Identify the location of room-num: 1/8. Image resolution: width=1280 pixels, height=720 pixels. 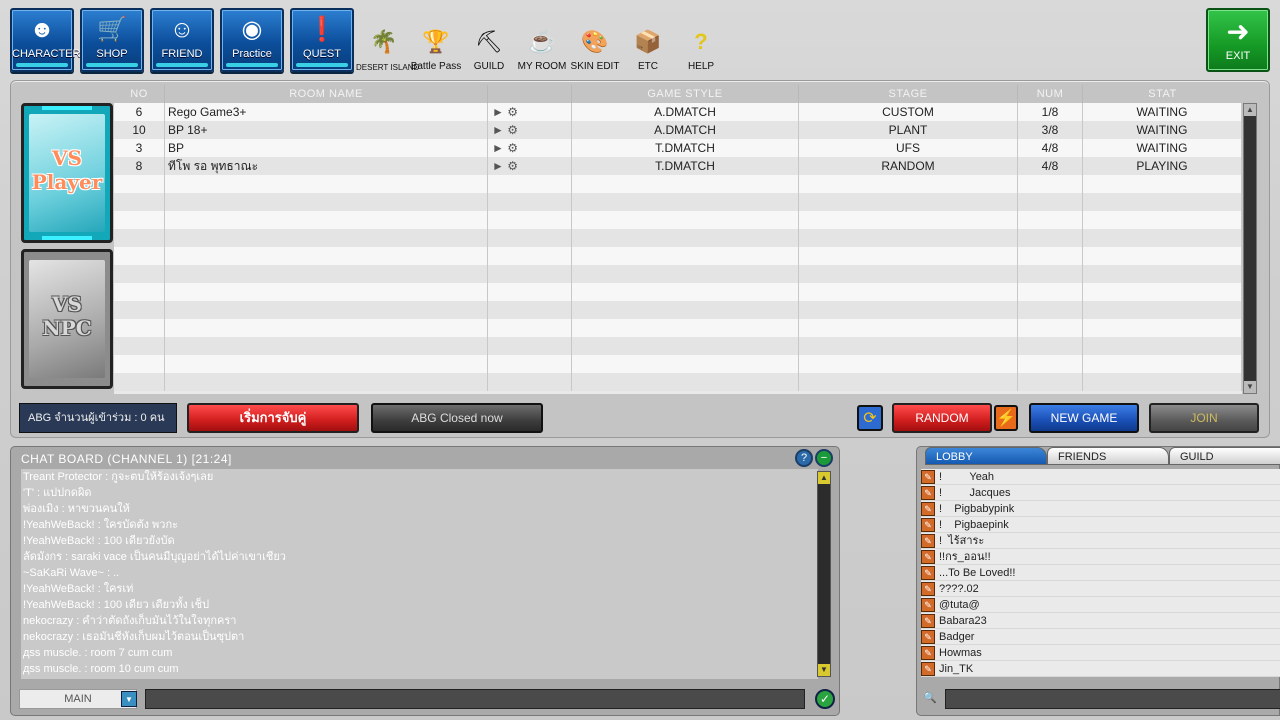
(1050, 112).